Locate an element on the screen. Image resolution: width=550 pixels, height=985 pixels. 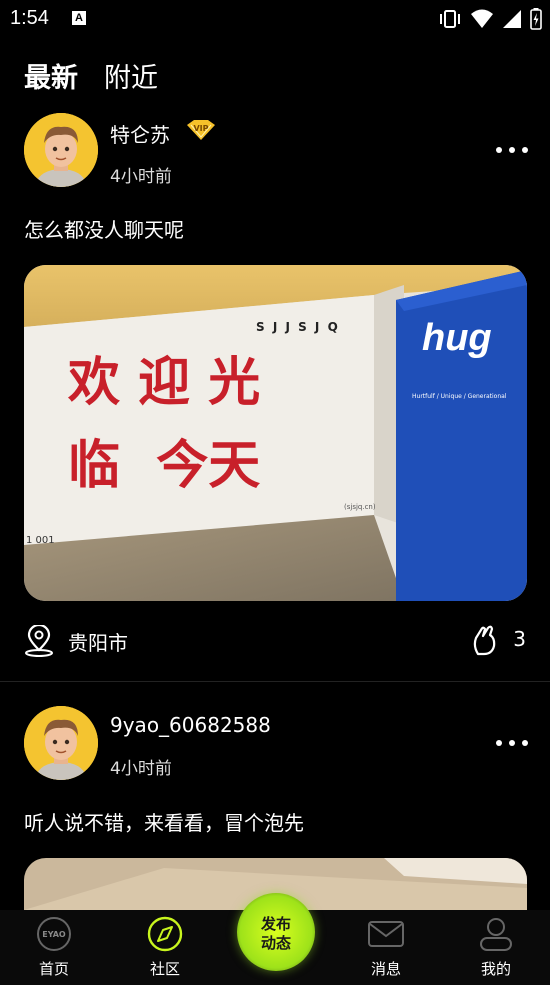
post-username: 9yao_60682588 is located at coordinates (190, 725).